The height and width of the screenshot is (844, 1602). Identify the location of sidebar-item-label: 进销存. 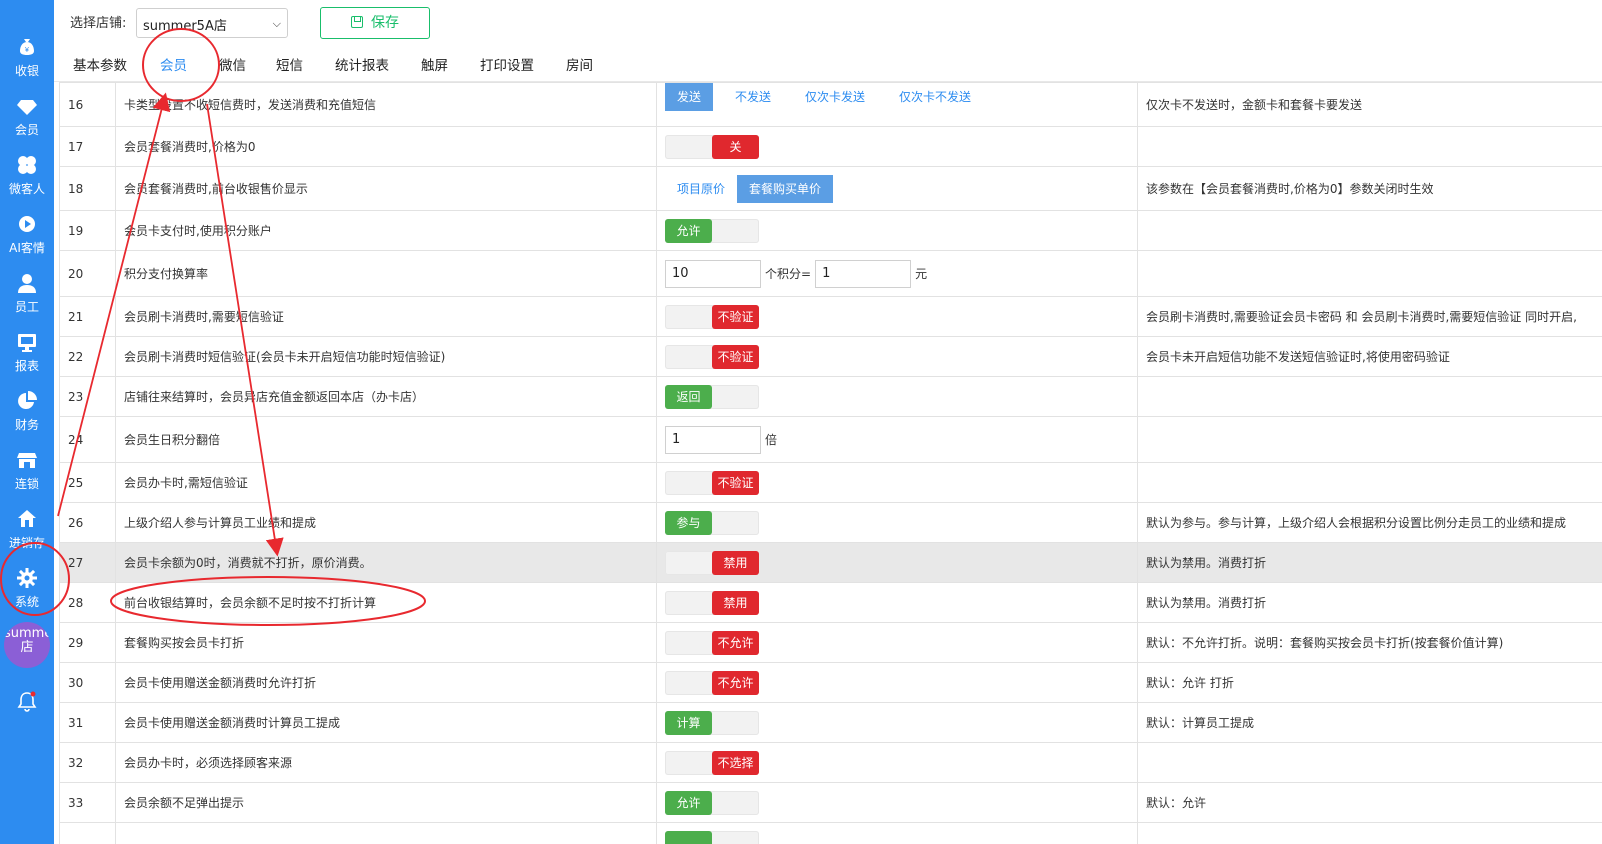
(26, 543).